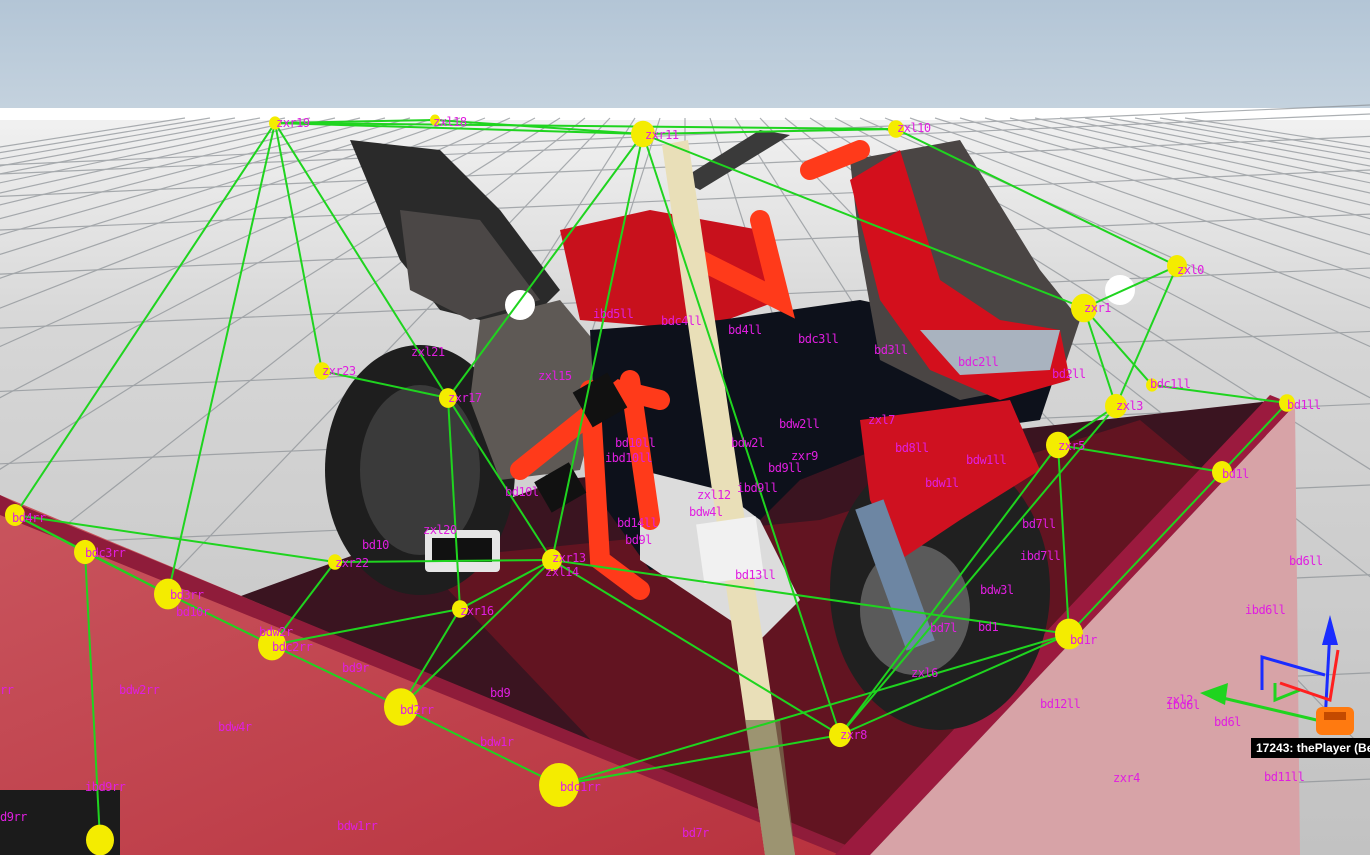  What do you see at coordinates (748, 443) in the screenshot?
I see `node-label: bdw2l` at bounding box center [748, 443].